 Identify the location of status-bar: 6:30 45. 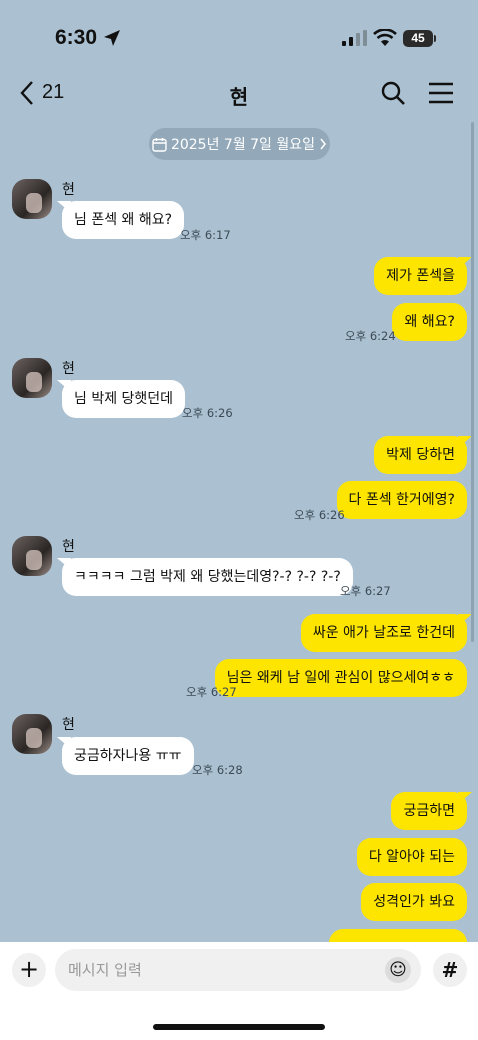
(239, 35).